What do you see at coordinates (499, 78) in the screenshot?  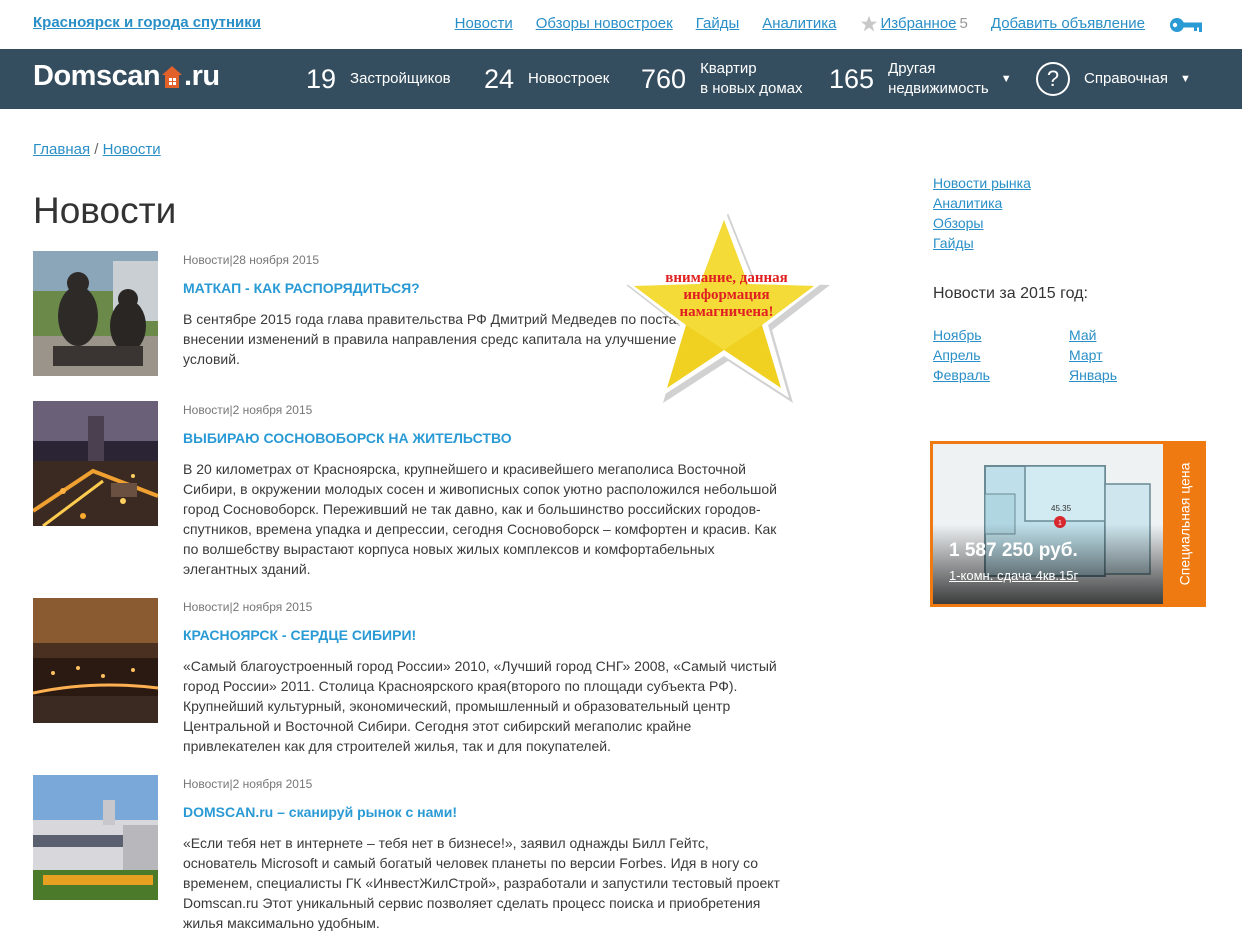 I see `stat-number: 24` at bounding box center [499, 78].